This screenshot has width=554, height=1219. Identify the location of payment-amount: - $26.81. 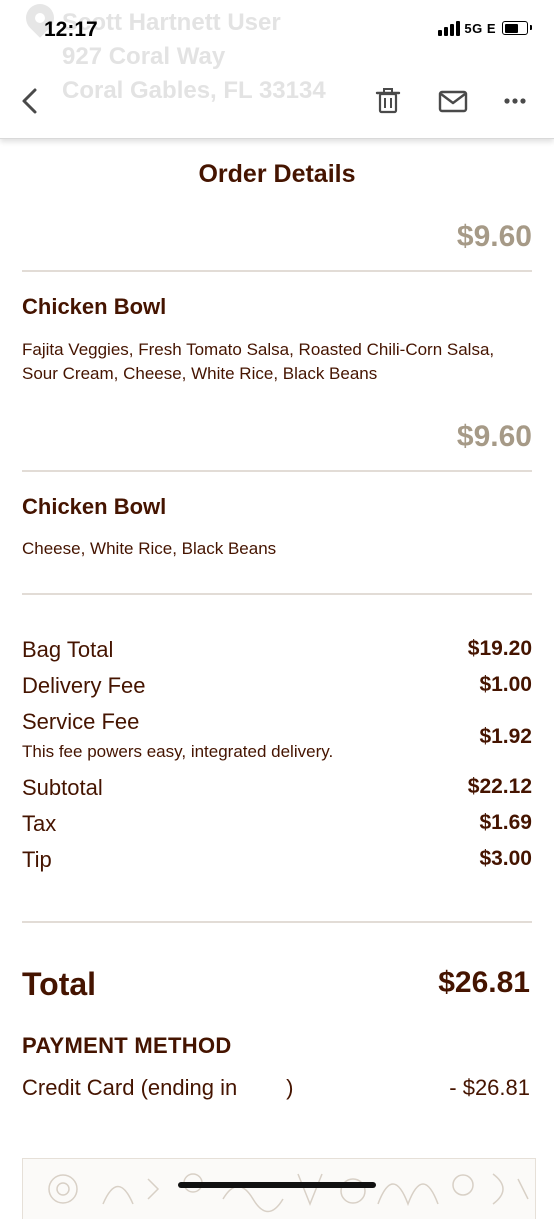
(489, 1087).